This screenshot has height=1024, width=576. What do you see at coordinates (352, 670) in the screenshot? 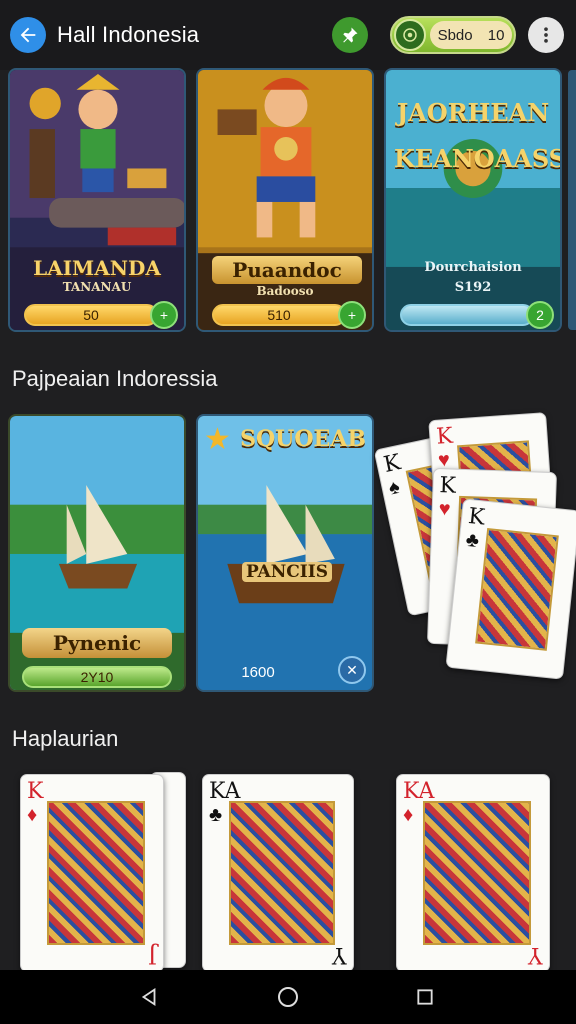
I see `game-card-action-button: ✕` at bounding box center [352, 670].